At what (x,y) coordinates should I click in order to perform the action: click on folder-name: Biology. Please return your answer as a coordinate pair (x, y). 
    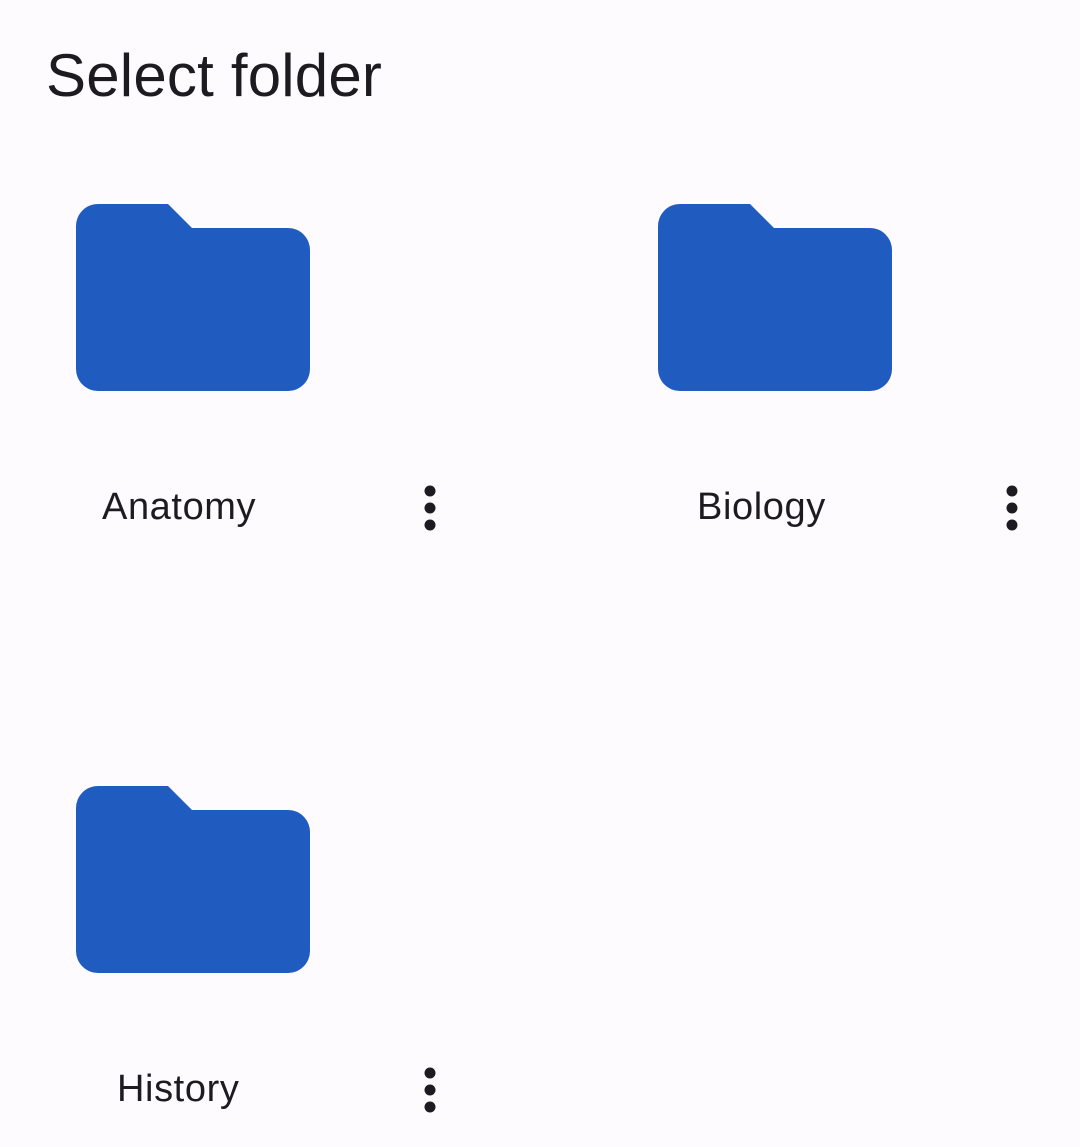
    Looking at the image, I should click on (761, 507).